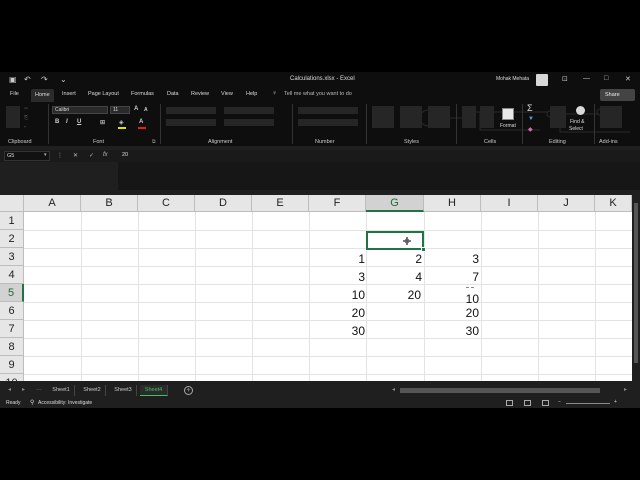  I want to click on formula-input: 20, so click(125, 155).